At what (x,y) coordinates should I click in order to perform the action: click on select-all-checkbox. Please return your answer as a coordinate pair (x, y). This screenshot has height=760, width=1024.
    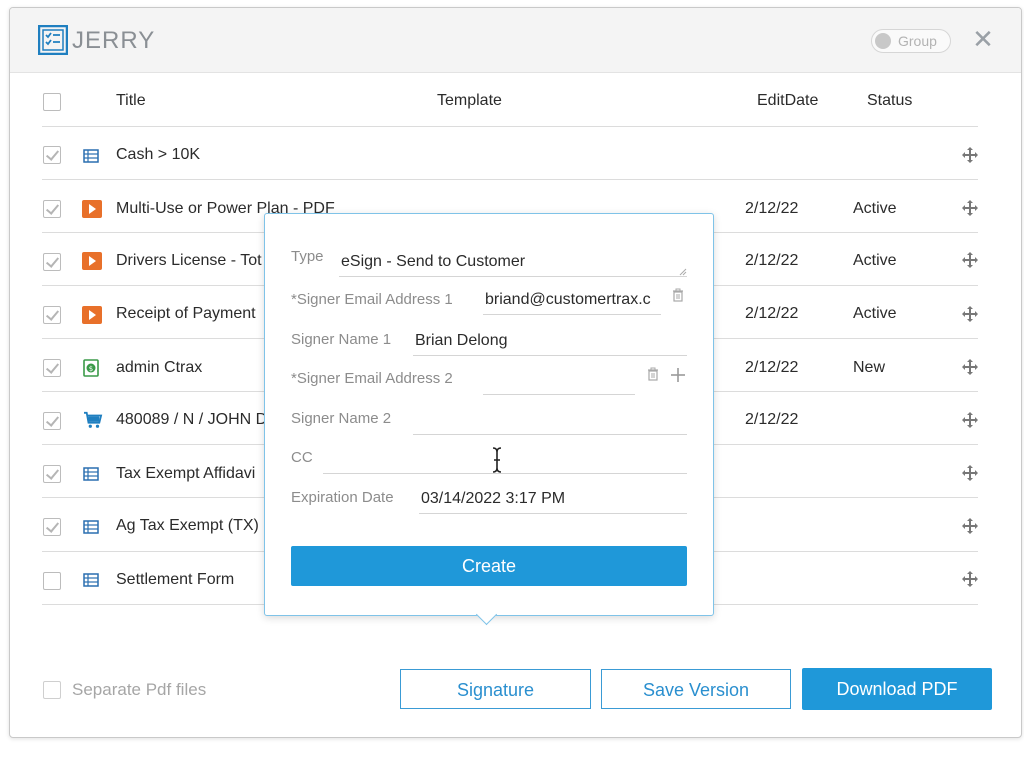
    Looking at the image, I should click on (52, 102).